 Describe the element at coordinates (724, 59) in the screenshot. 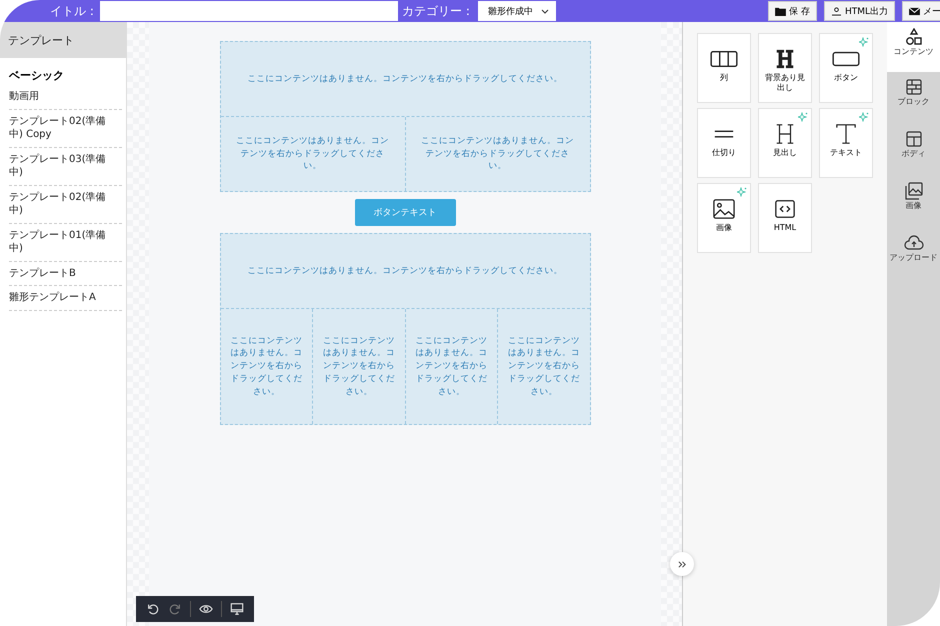

I see `columns-icon` at that location.